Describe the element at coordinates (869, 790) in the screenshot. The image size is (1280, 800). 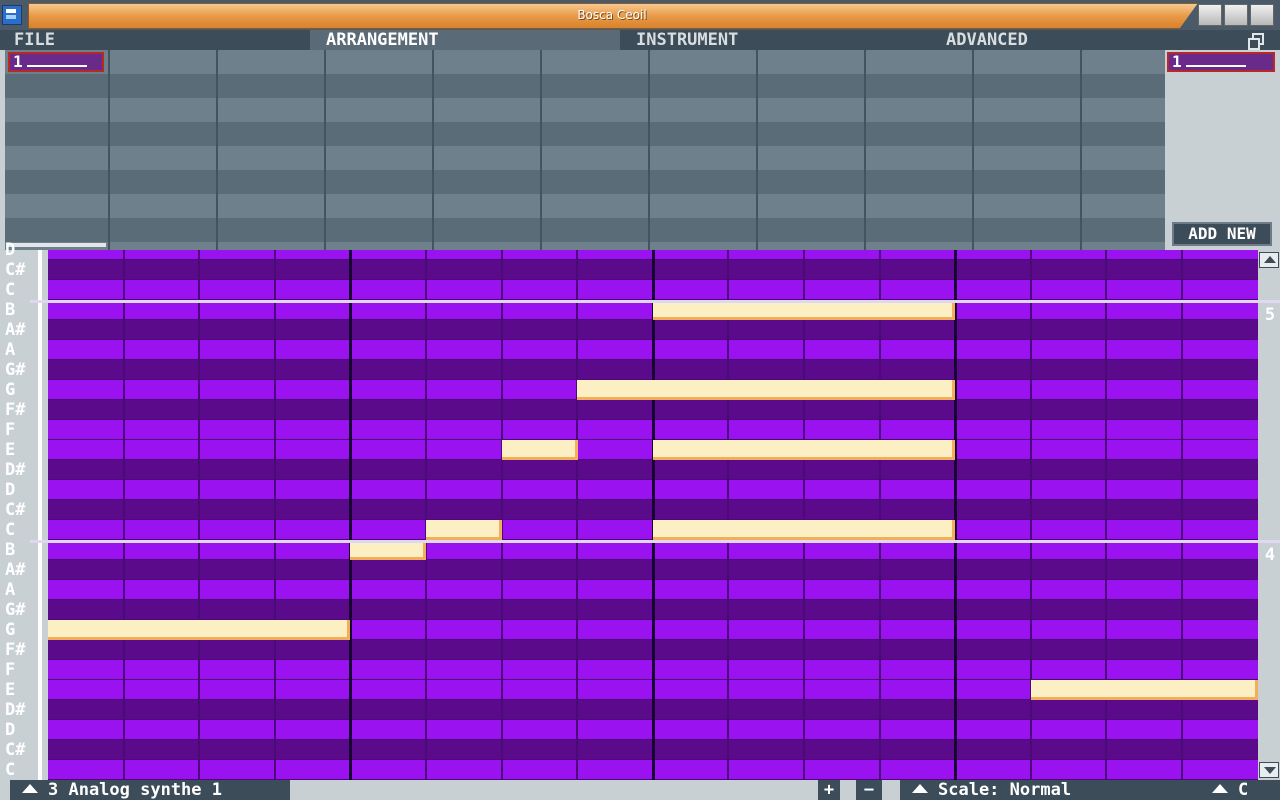
I see `octave-down-button: −` at that location.